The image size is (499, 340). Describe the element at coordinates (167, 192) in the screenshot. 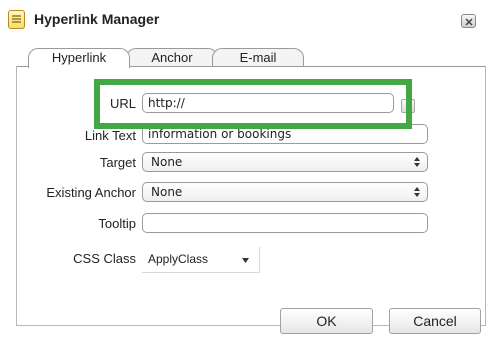

I see `existing-anchor-select-value: None` at that location.